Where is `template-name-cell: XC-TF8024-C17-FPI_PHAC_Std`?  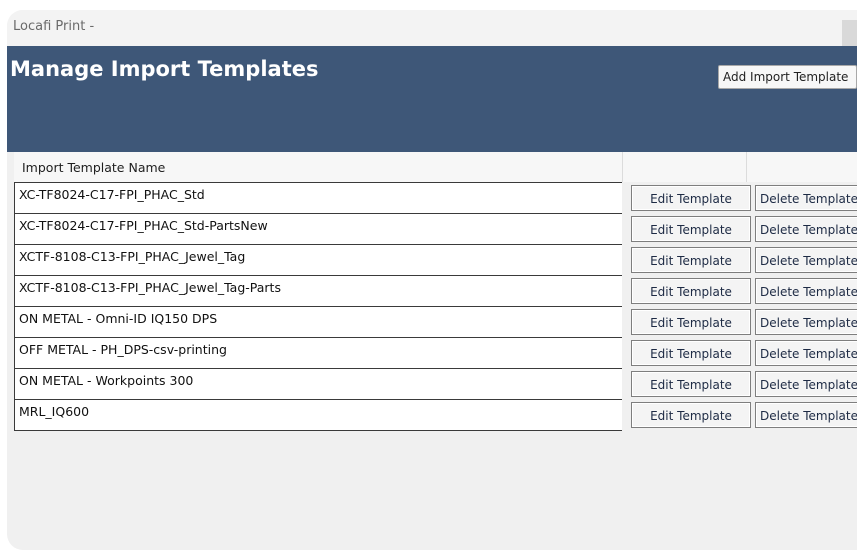 template-name-cell: XC-TF8024-C17-FPI_PHAC_Std is located at coordinates (318, 197).